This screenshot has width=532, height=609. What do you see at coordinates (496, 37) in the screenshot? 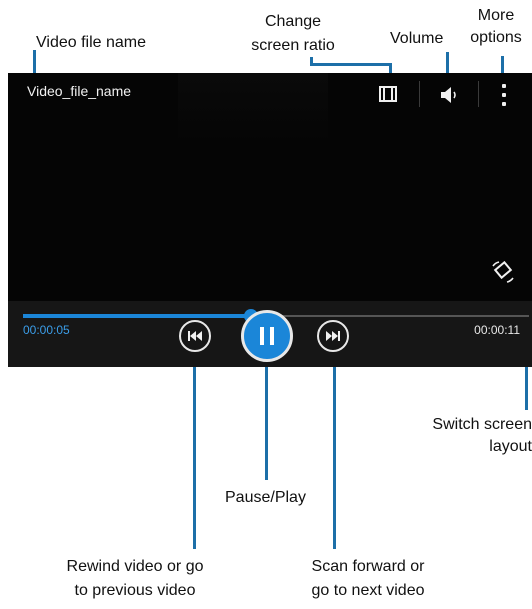
I see `callout-more-line2: options` at bounding box center [496, 37].